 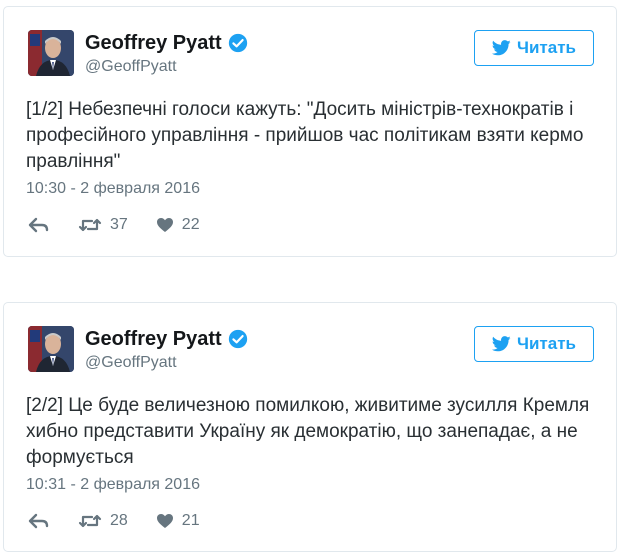 I want to click on retweet-count: 28, so click(x=119, y=520).